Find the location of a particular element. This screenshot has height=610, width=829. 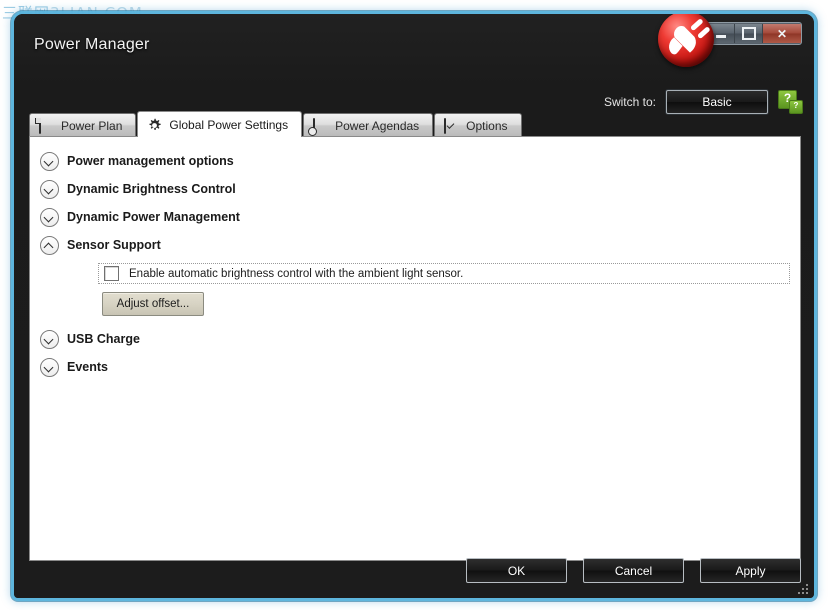

gear-glyph is located at coordinates (155, 124).